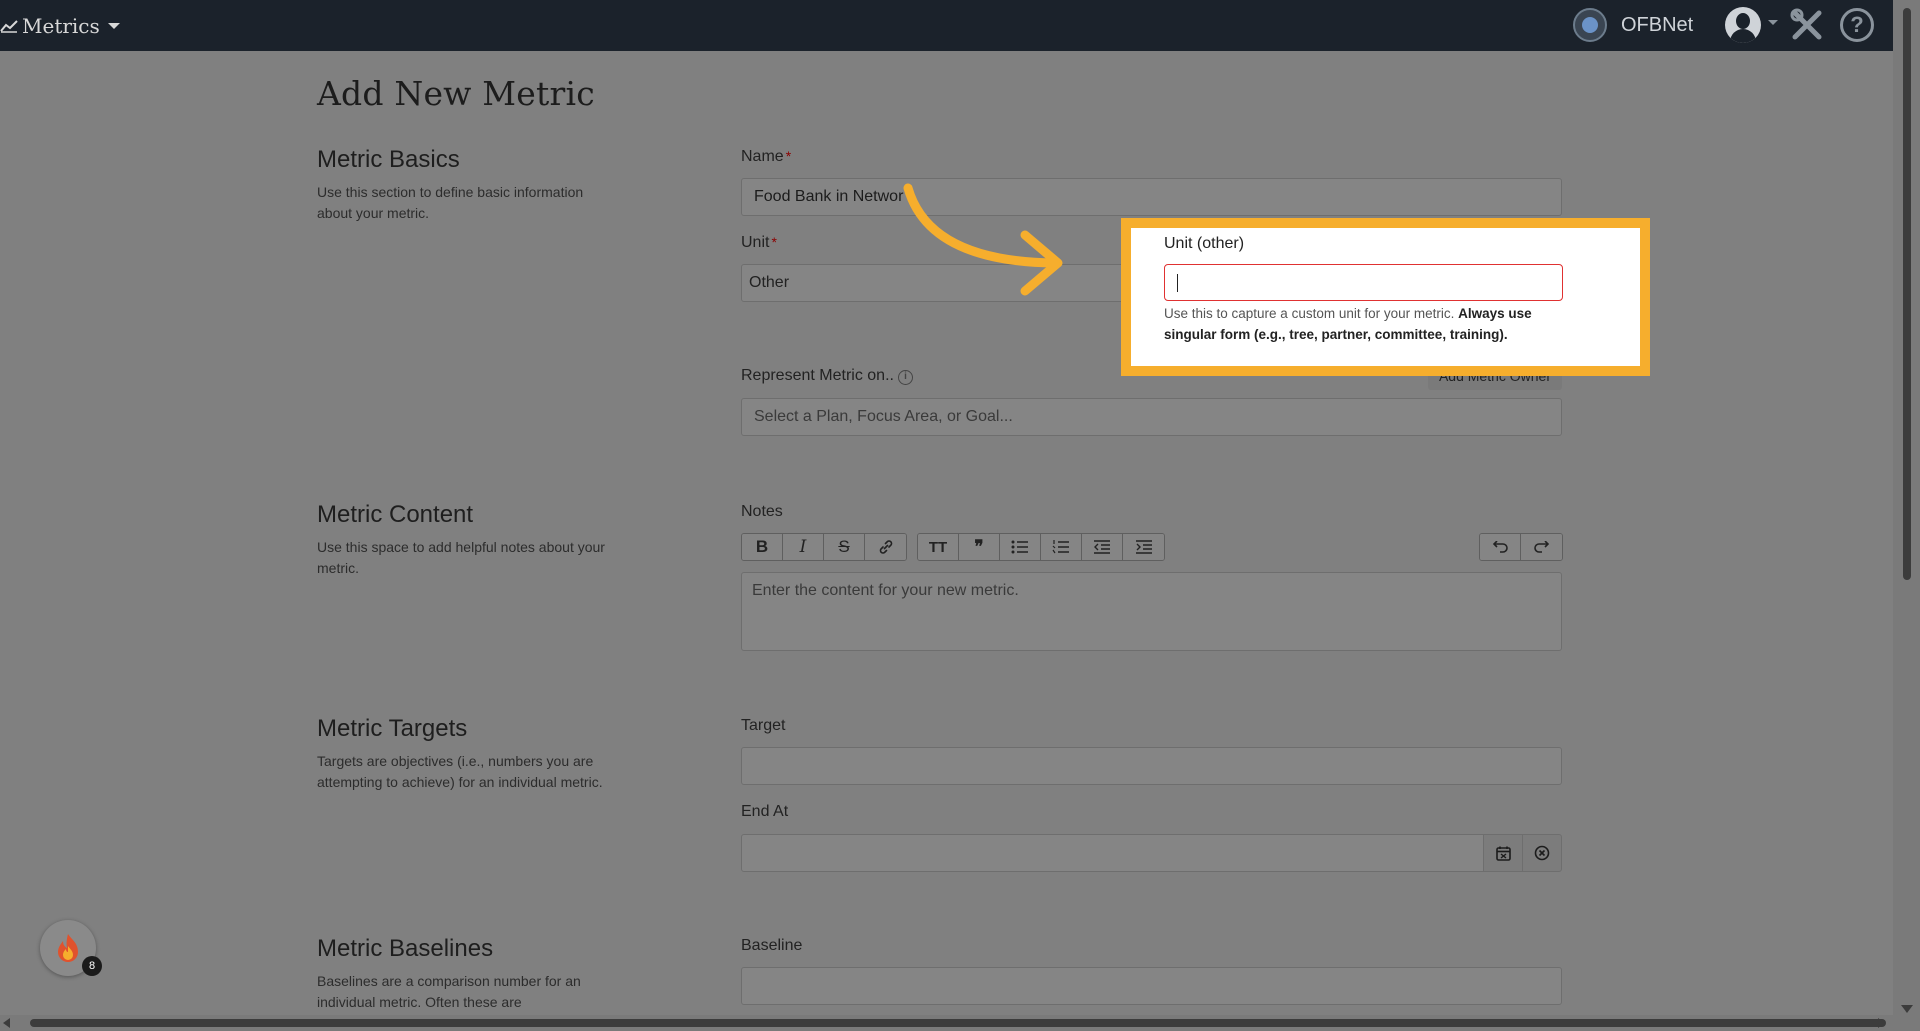  Describe the element at coordinates (1881, 1023) in the screenshot. I see `scroll-right-arrow-icon` at that location.